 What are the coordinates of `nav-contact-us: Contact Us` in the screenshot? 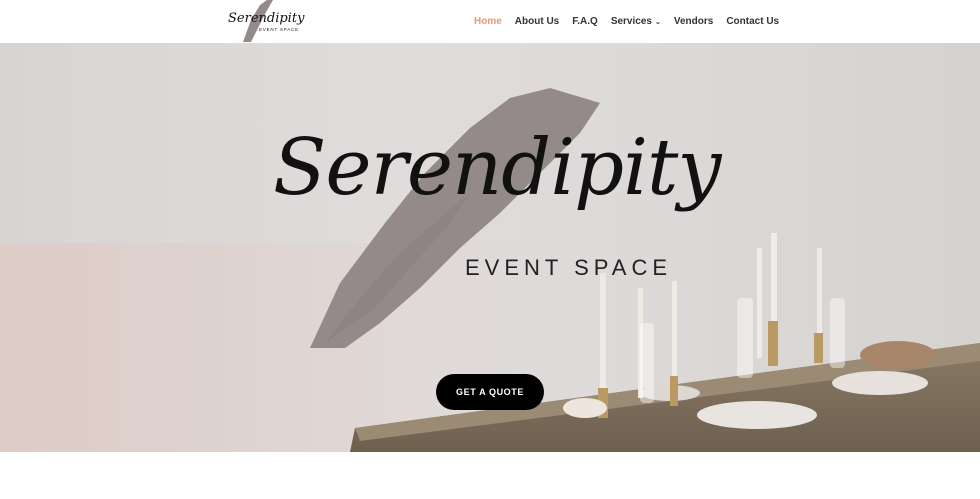 It's located at (752, 21).